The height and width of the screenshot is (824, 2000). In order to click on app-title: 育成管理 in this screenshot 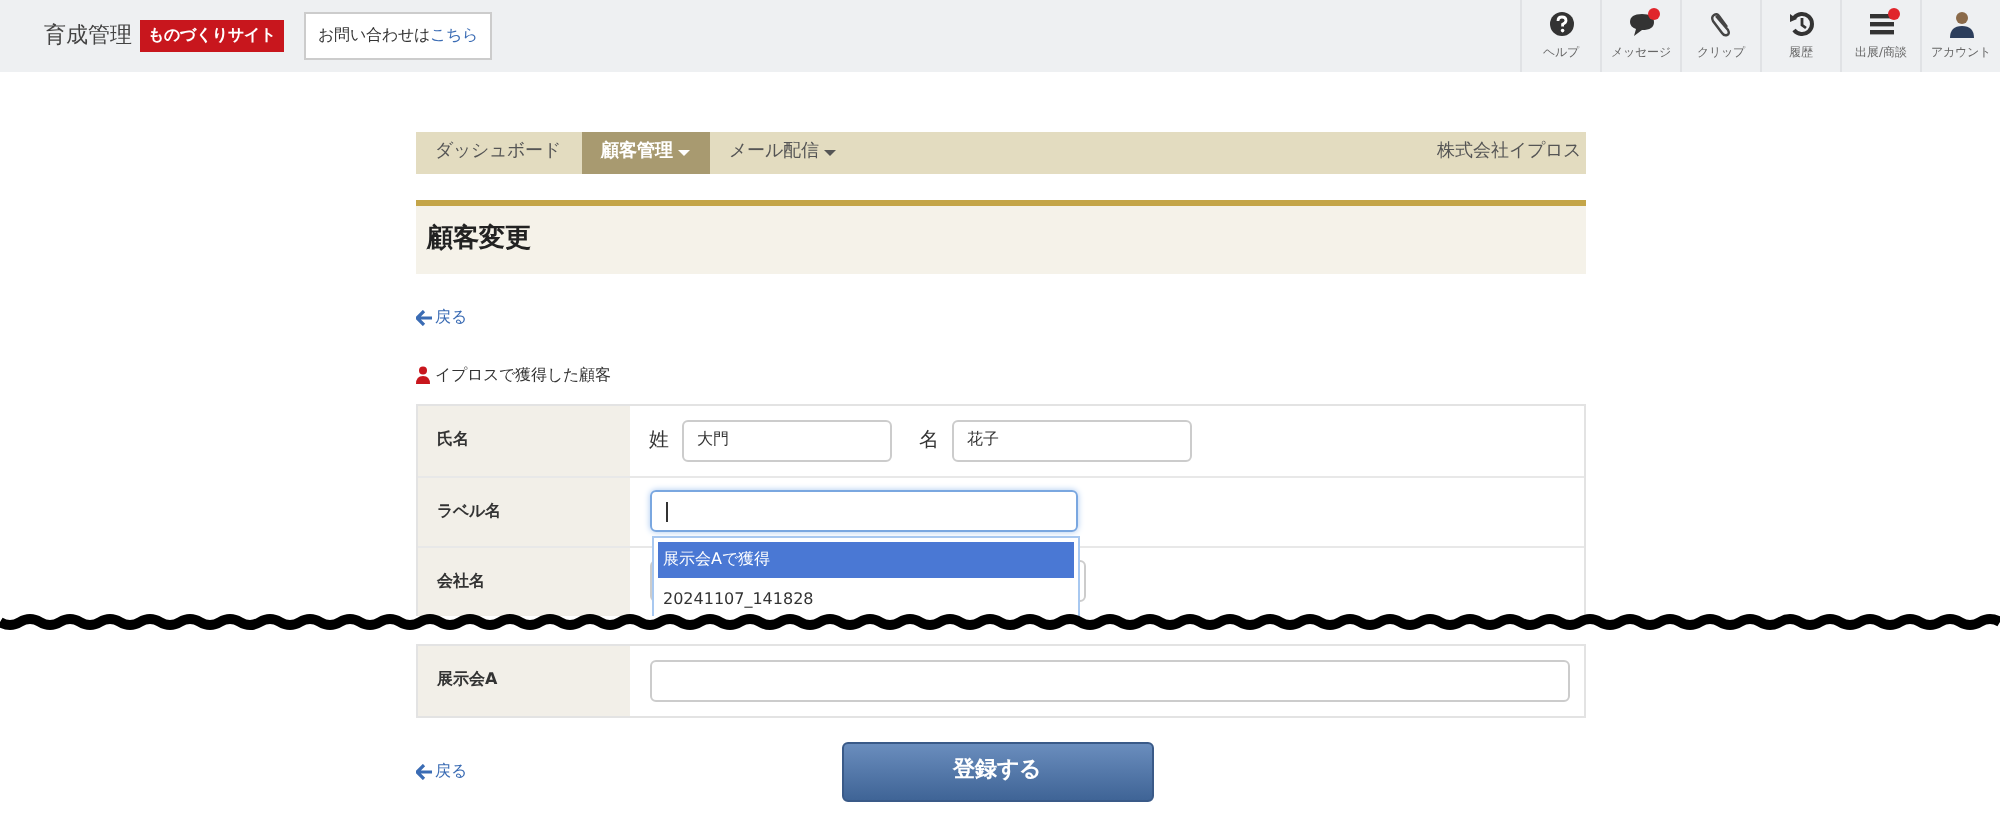, I will do `click(88, 35)`.